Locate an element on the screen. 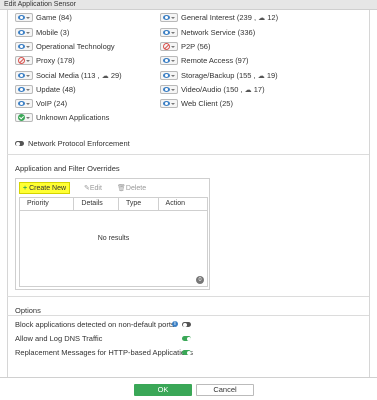 This screenshot has height=400, width=377. category-label: Web Client (25) is located at coordinates (207, 103).